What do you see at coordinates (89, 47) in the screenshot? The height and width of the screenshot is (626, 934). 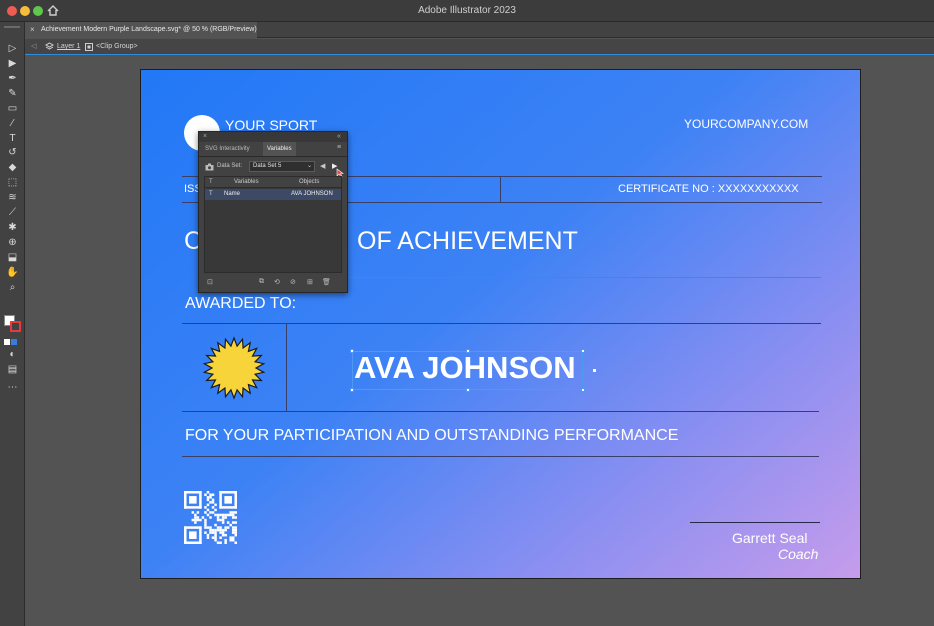 I see `group-icon` at bounding box center [89, 47].